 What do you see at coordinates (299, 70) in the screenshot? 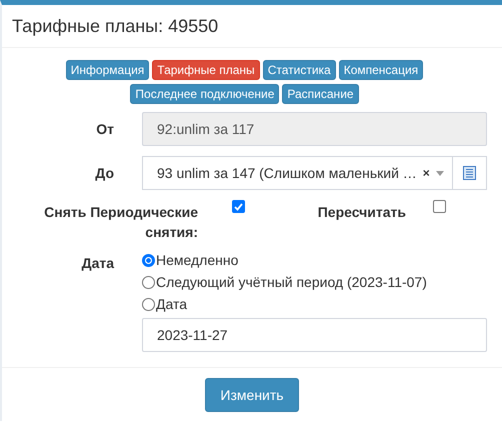
I see `tab: Статистика` at bounding box center [299, 70].